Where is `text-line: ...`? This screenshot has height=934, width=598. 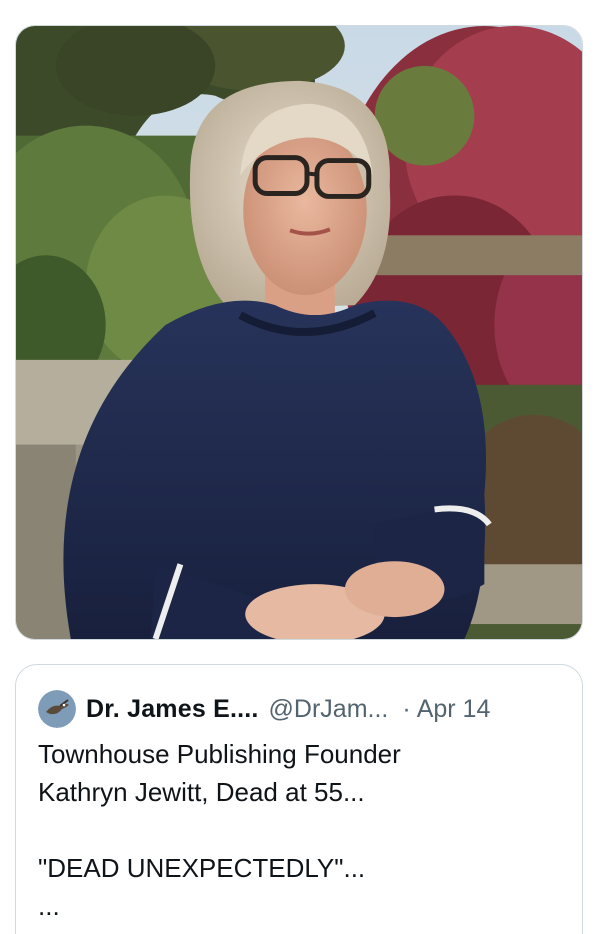
text-line: ... is located at coordinates (49, 906).